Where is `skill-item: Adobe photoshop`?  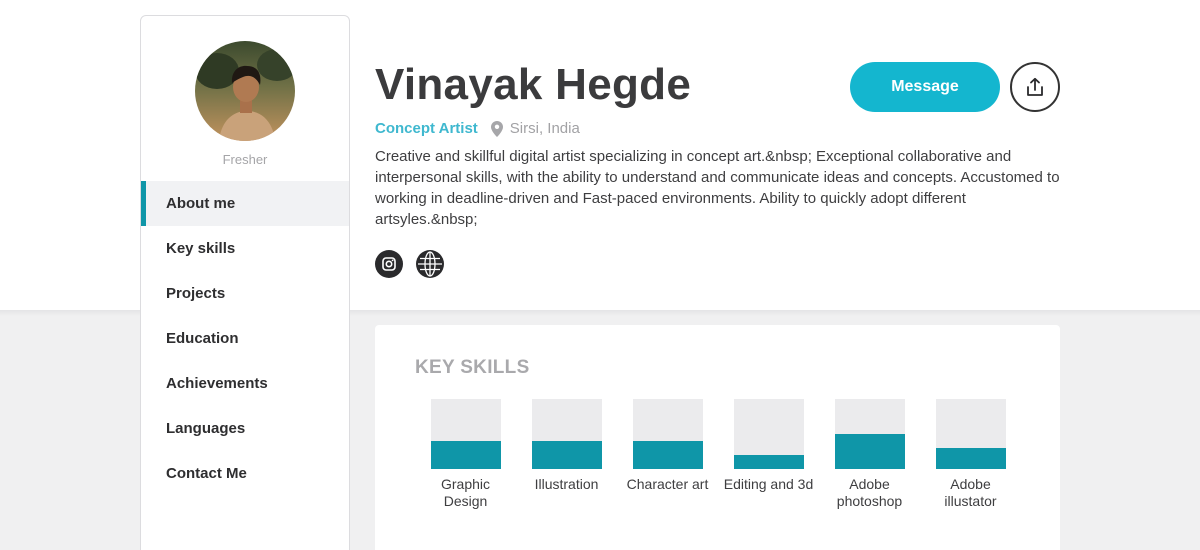 skill-item: Adobe photoshop is located at coordinates (869, 454).